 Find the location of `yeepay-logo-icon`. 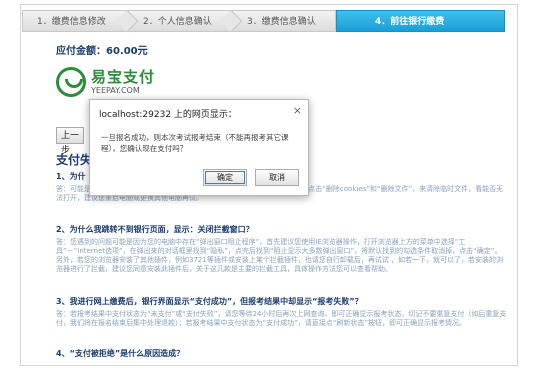

yeepay-logo-icon is located at coordinates (71, 82).